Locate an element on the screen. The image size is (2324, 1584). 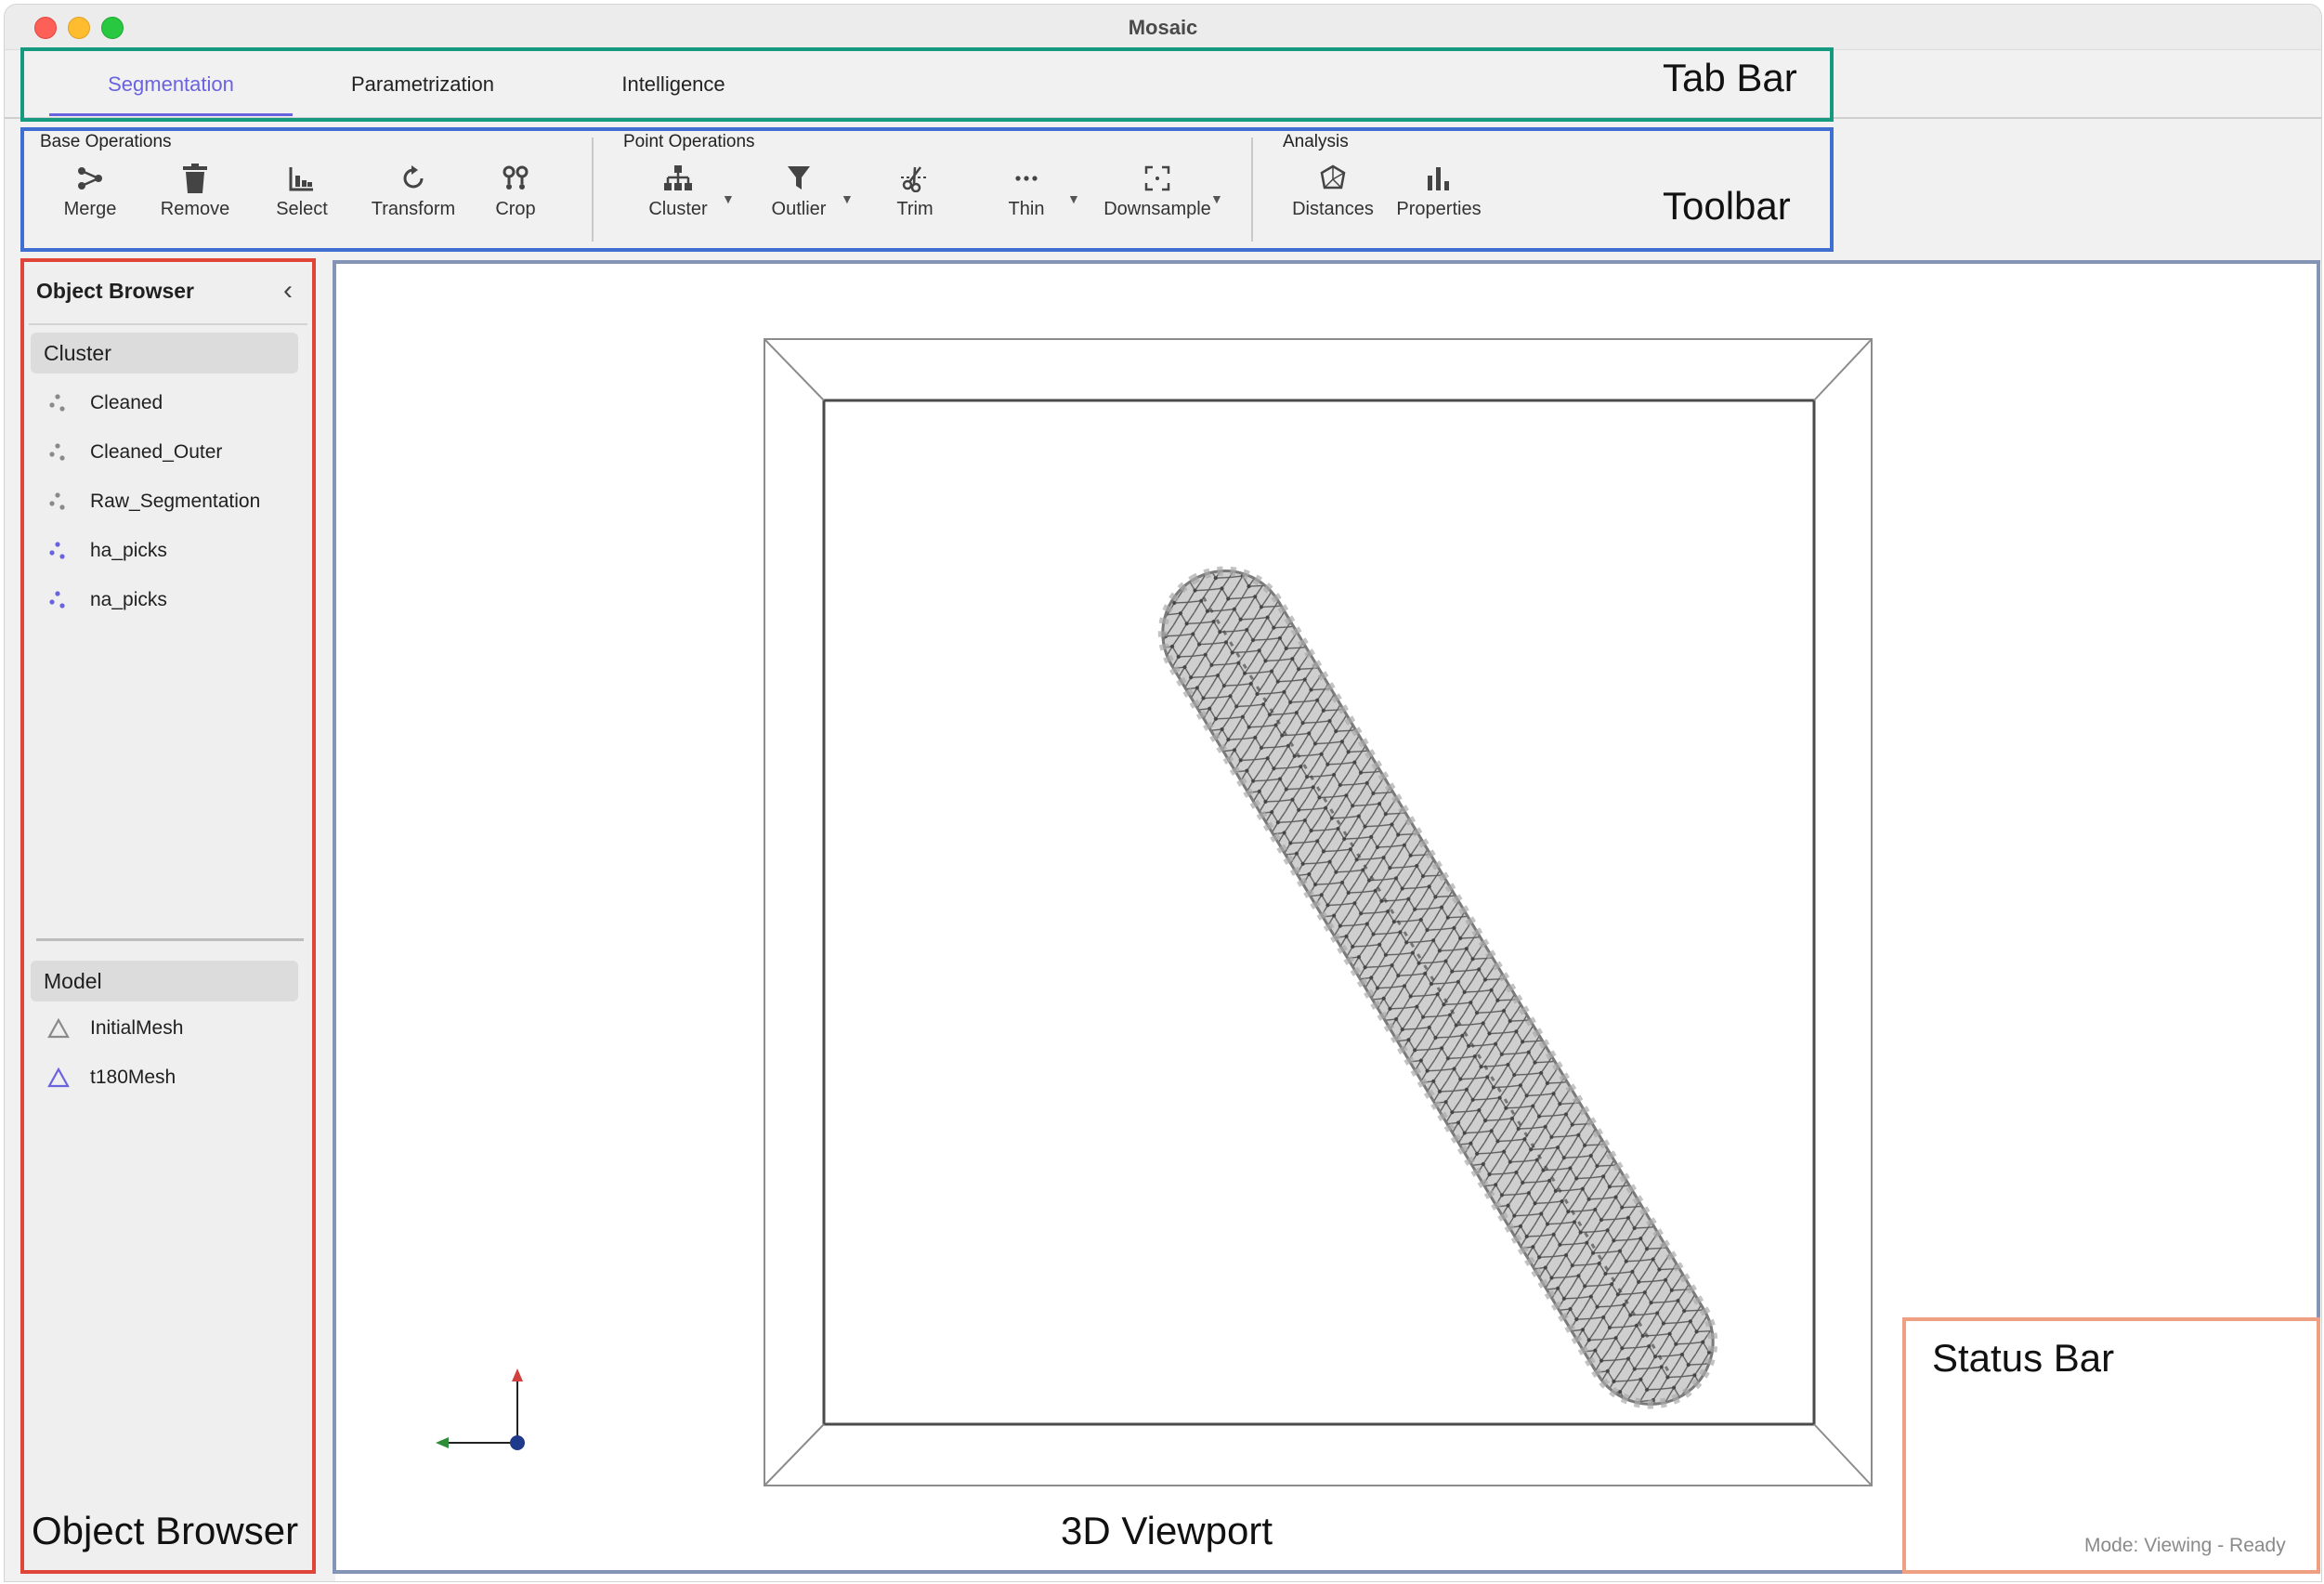
section-divider is located at coordinates (170, 939).